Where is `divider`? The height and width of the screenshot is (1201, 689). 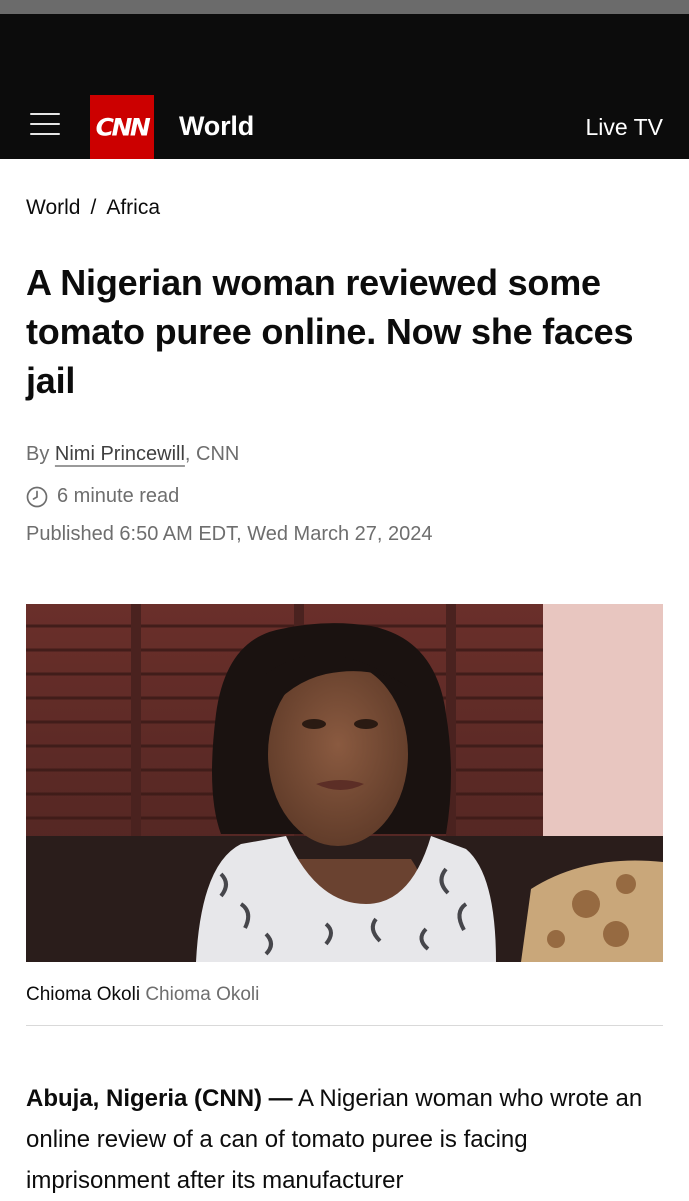 divider is located at coordinates (344, 1025).